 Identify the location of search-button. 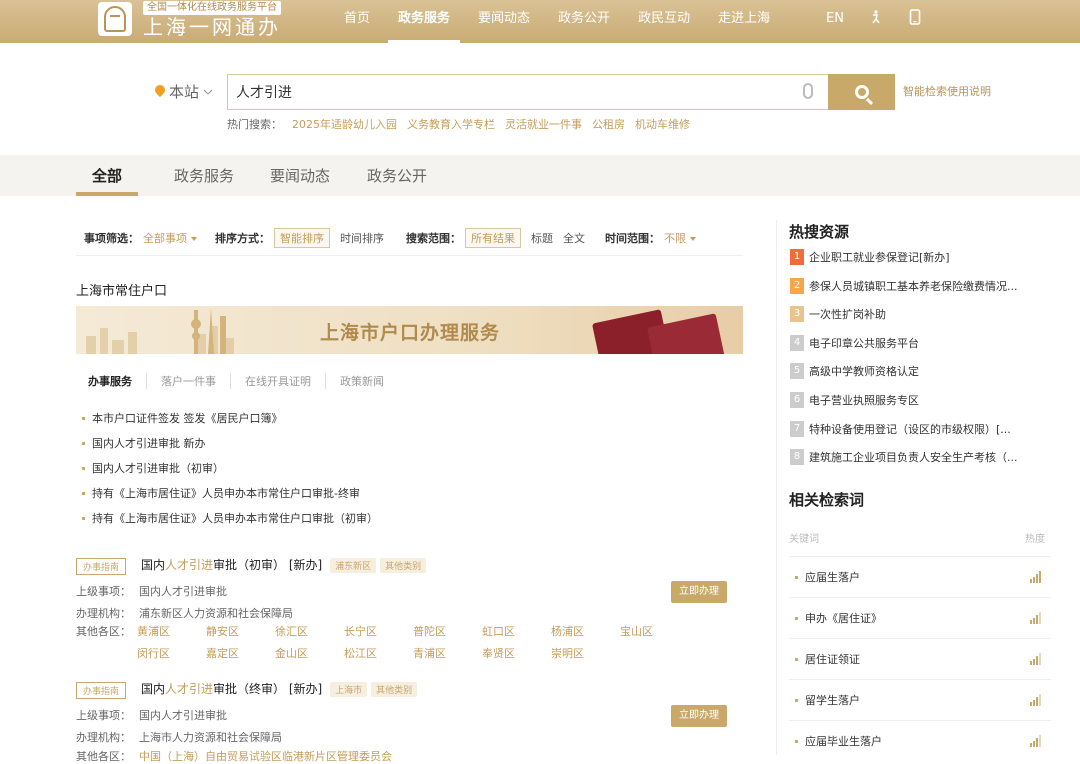
(861, 92).